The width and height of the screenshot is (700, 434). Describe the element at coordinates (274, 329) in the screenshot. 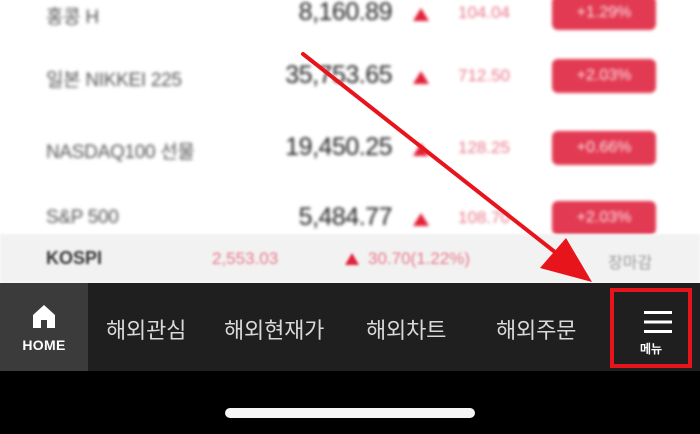

I see `nav-item-overseas-current-price: 해외현재가` at that location.